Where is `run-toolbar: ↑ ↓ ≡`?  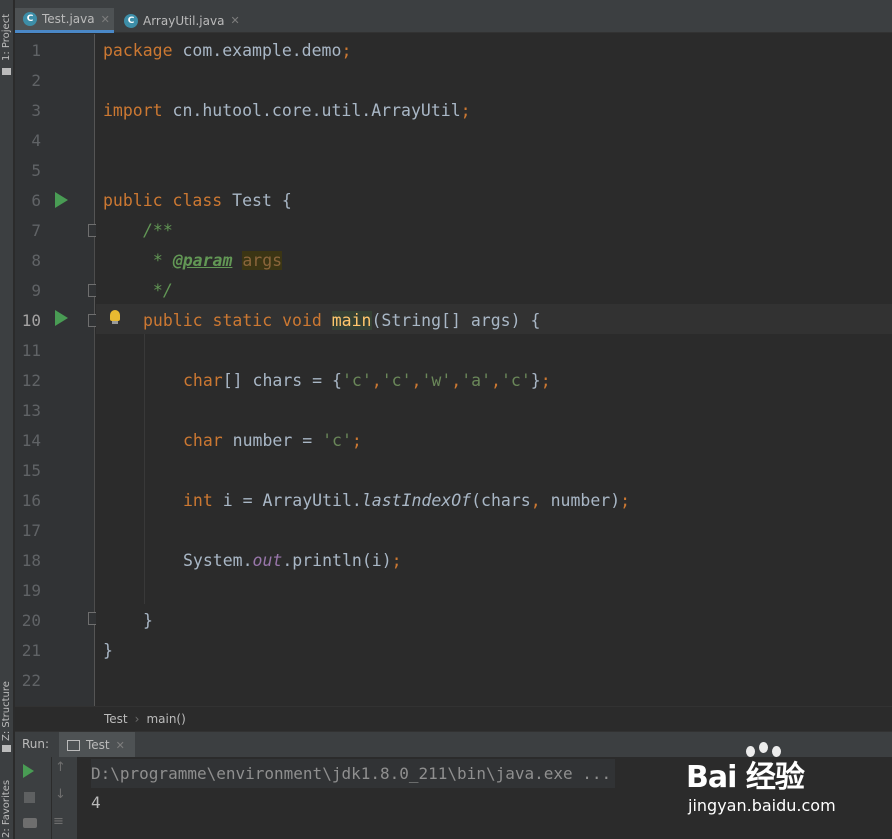
run-toolbar: ↑ ↓ ≡ is located at coordinates (46, 798).